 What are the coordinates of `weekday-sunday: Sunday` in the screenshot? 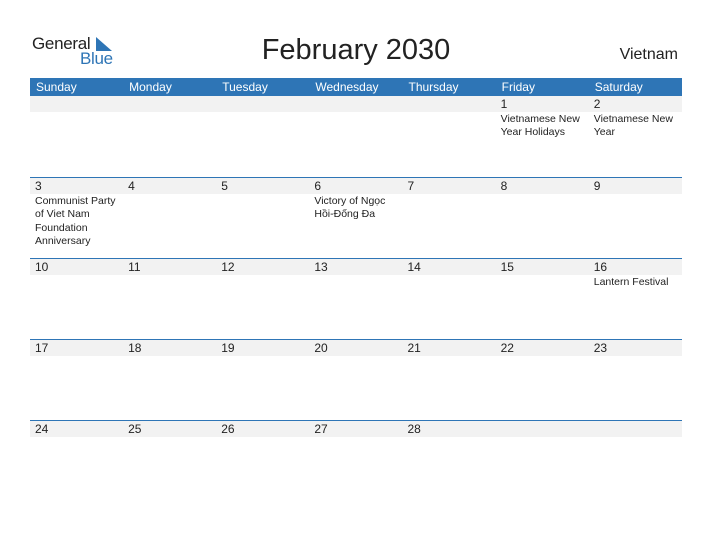 It's located at (56, 87).